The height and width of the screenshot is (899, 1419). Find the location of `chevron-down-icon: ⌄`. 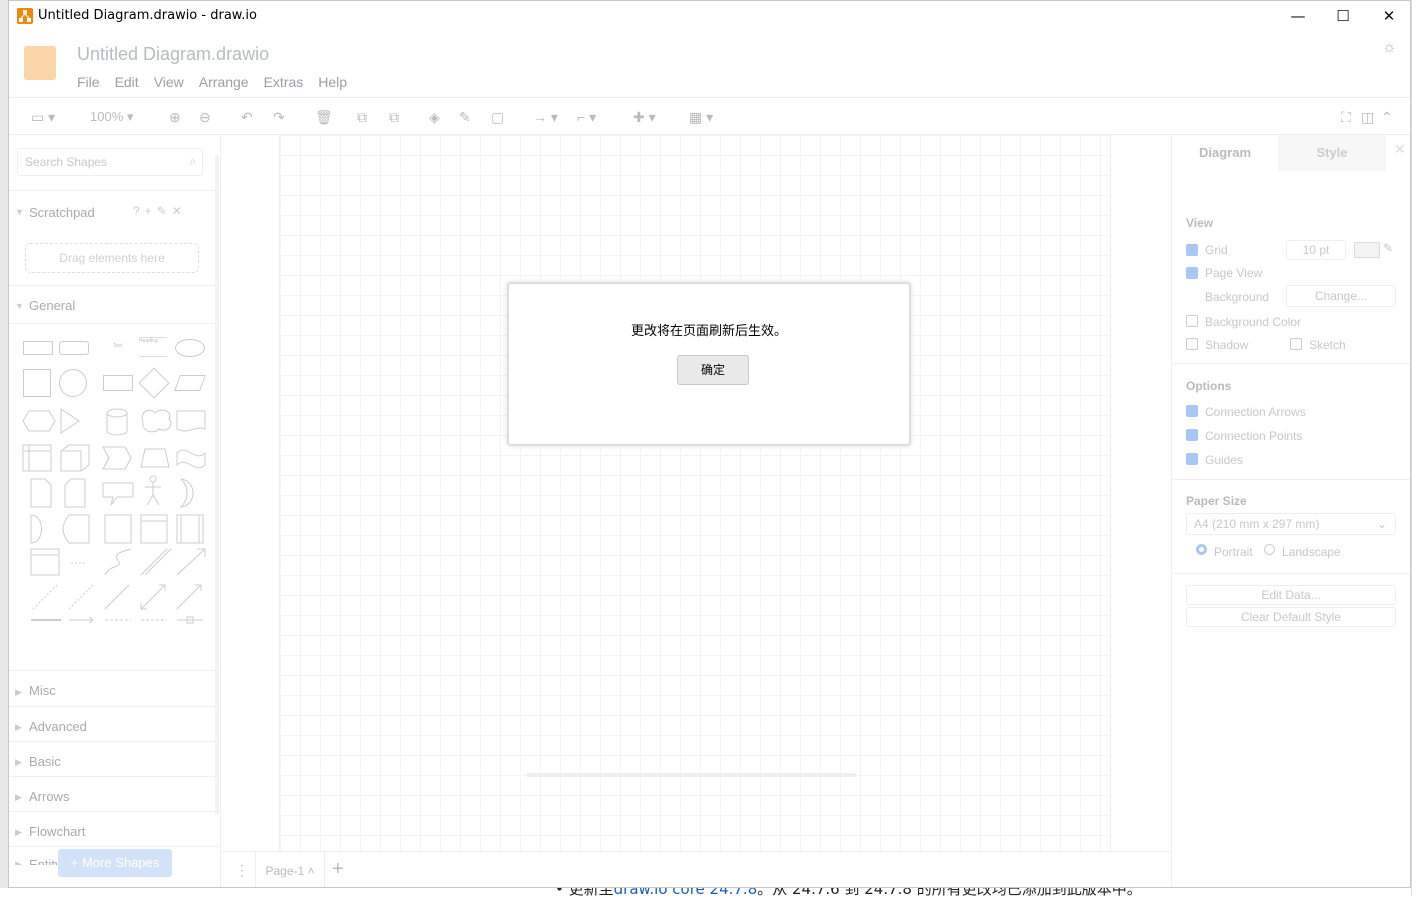

chevron-down-icon: ⌄ is located at coordinates (1381, 524).